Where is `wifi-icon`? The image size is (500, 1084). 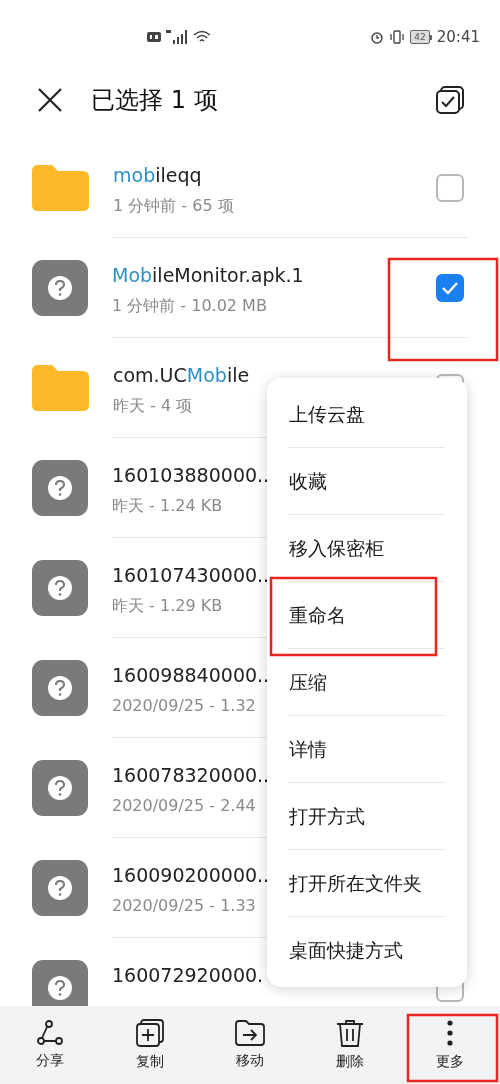
wifi-icon is located at coordinates (202, 37).